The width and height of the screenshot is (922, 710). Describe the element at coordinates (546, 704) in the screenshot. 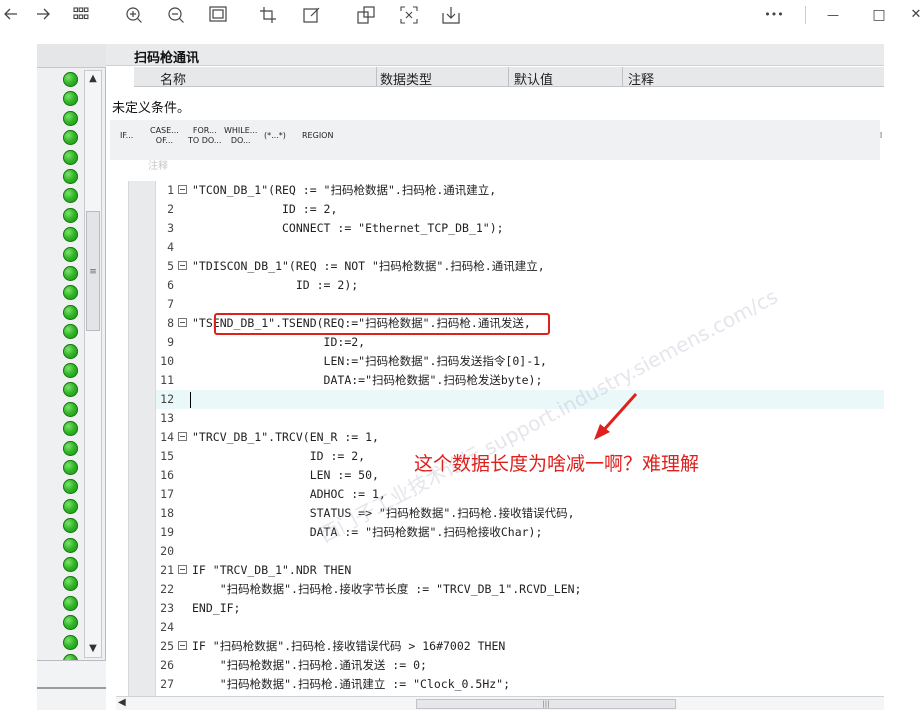

I see `hscroll-thumb: |||` at that location.